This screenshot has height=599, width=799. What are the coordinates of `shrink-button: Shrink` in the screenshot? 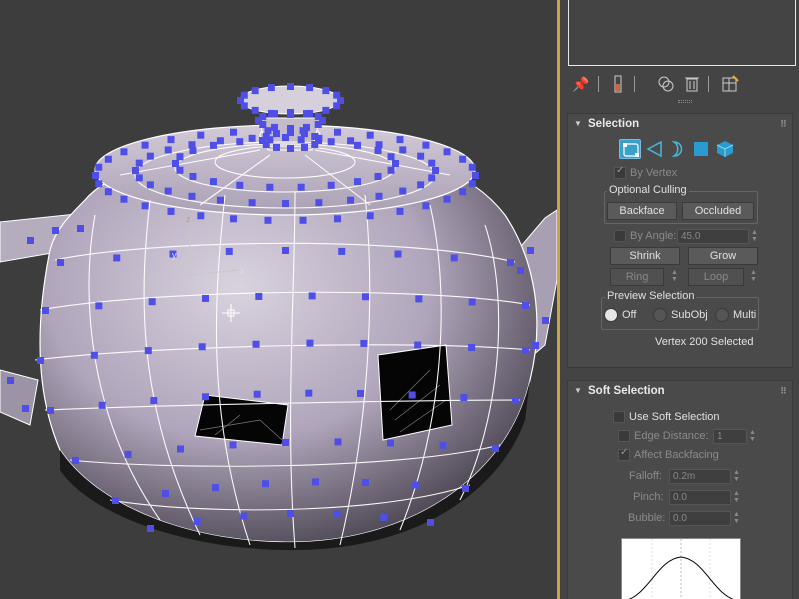 It's located at (645, 256).